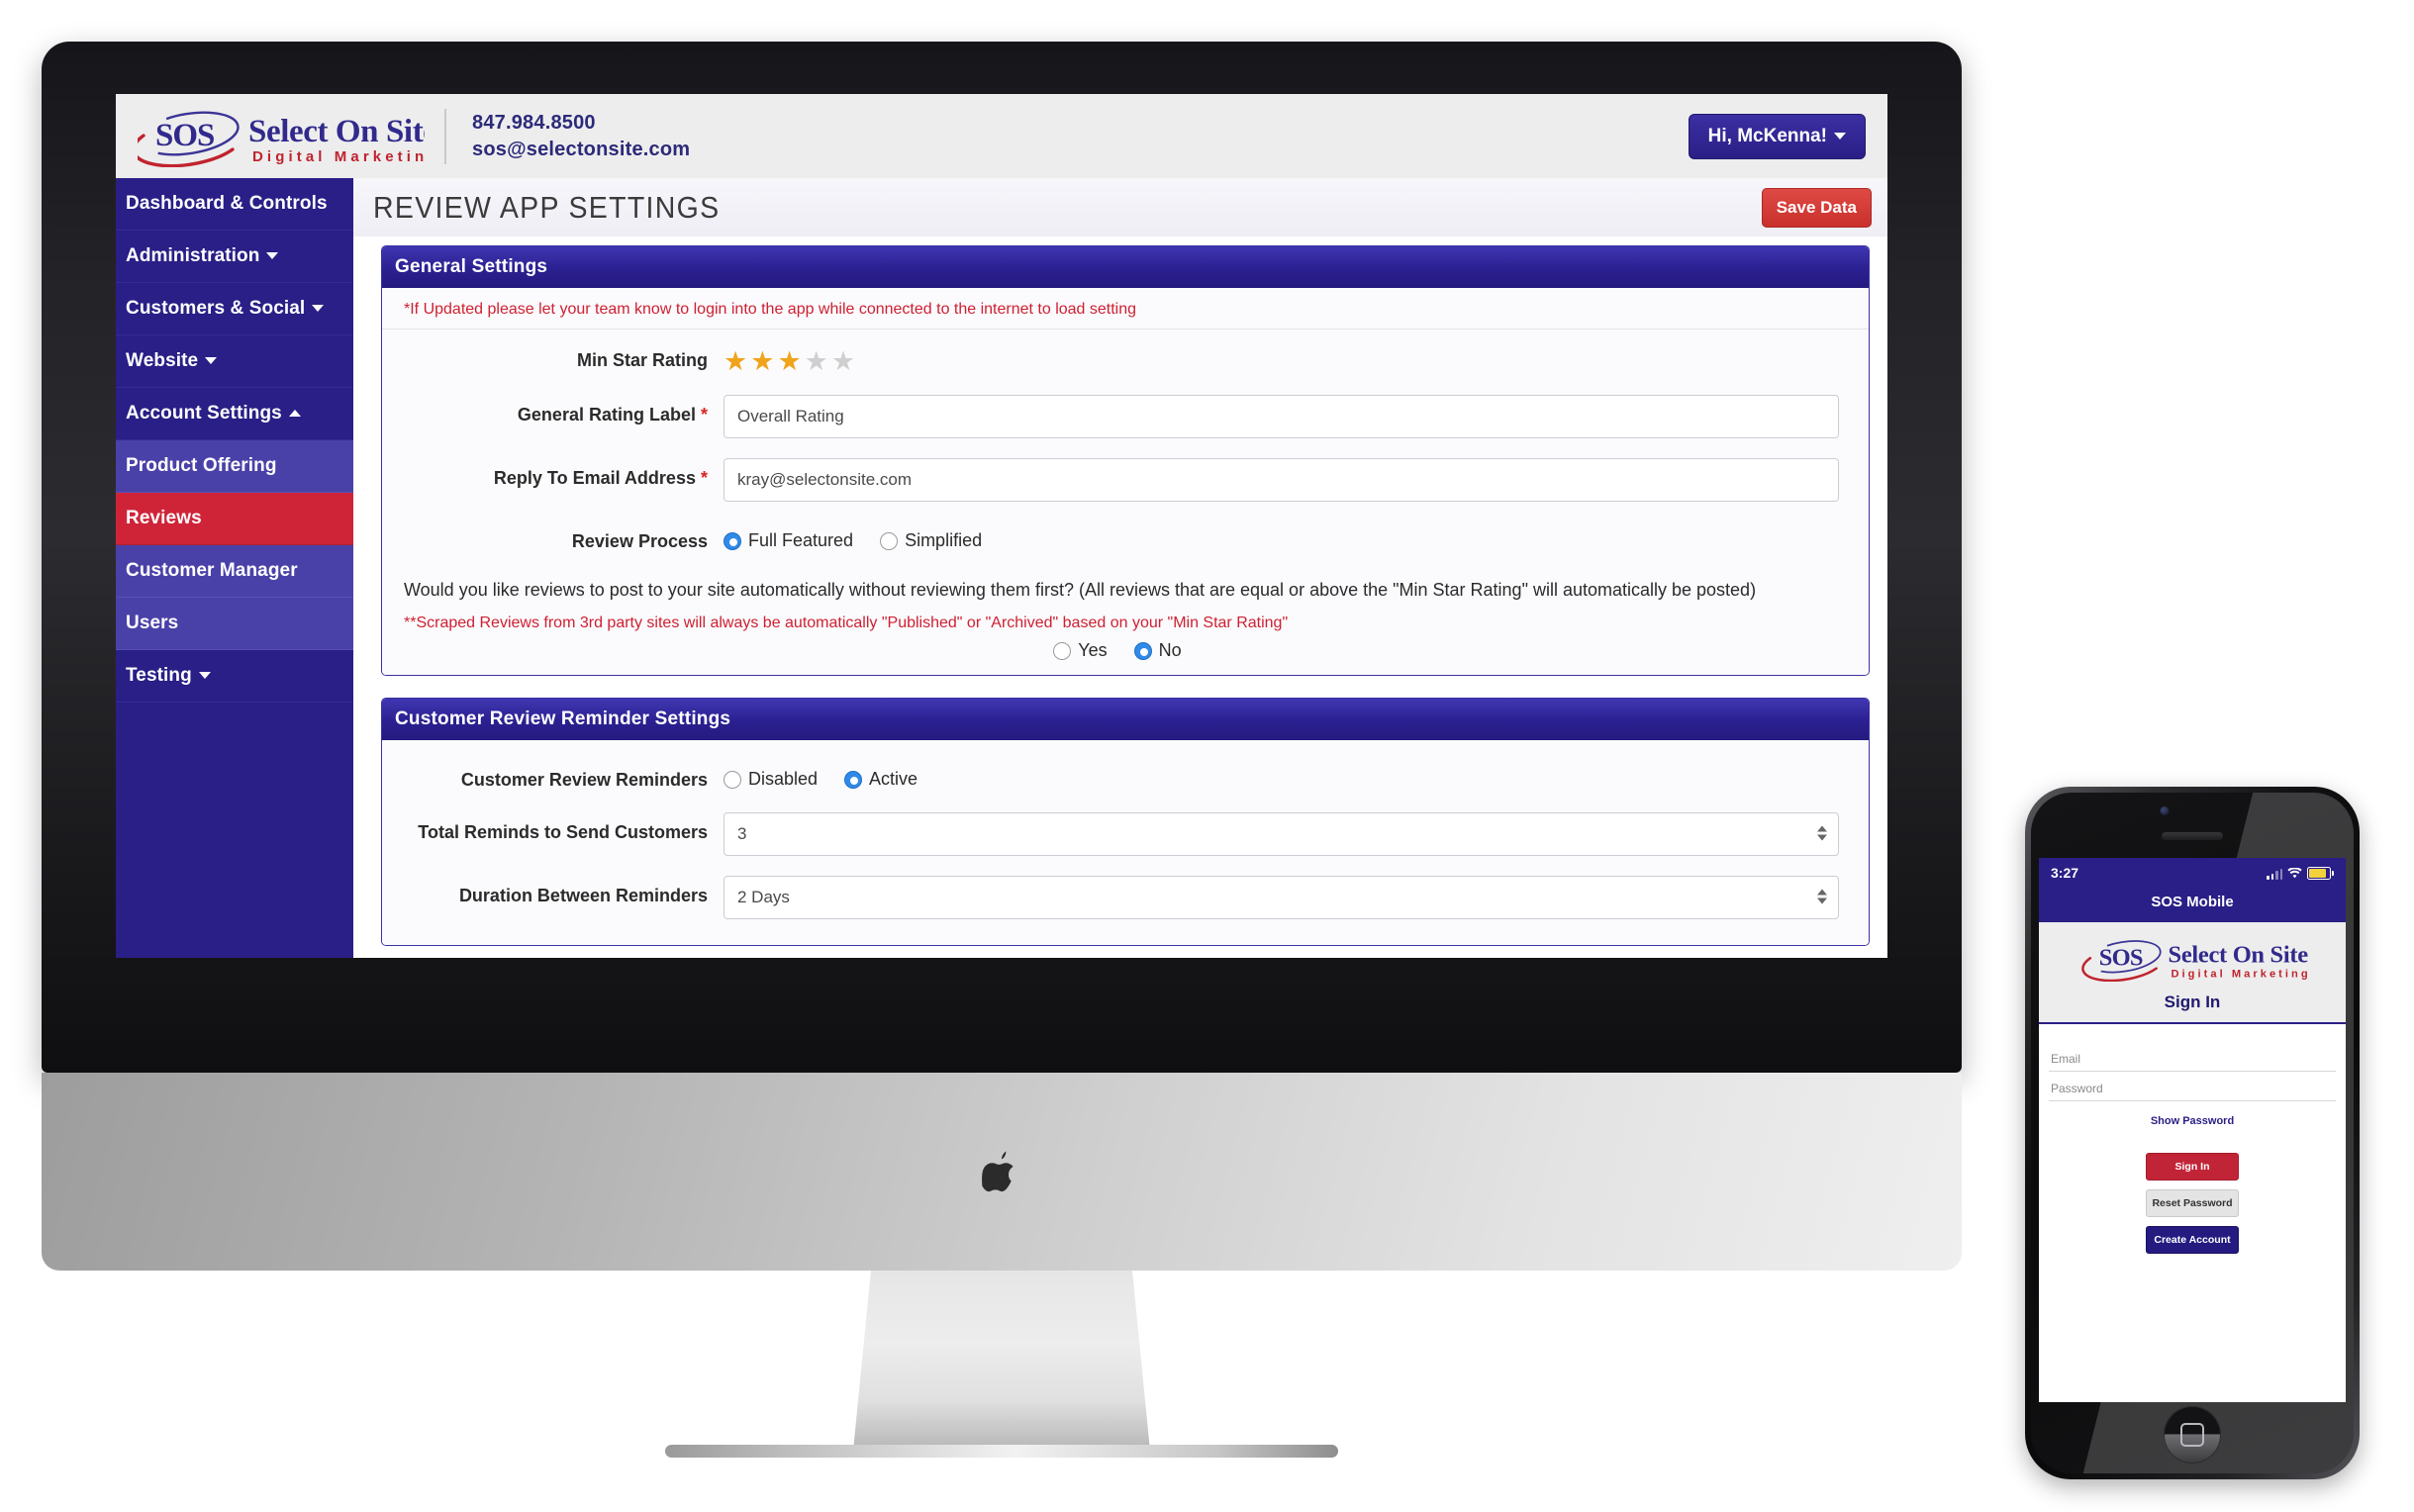 This screenshot has height=1512, width=2414. I want to click on general-rating-label-row: General Rating Label *, so click(1125, 415).